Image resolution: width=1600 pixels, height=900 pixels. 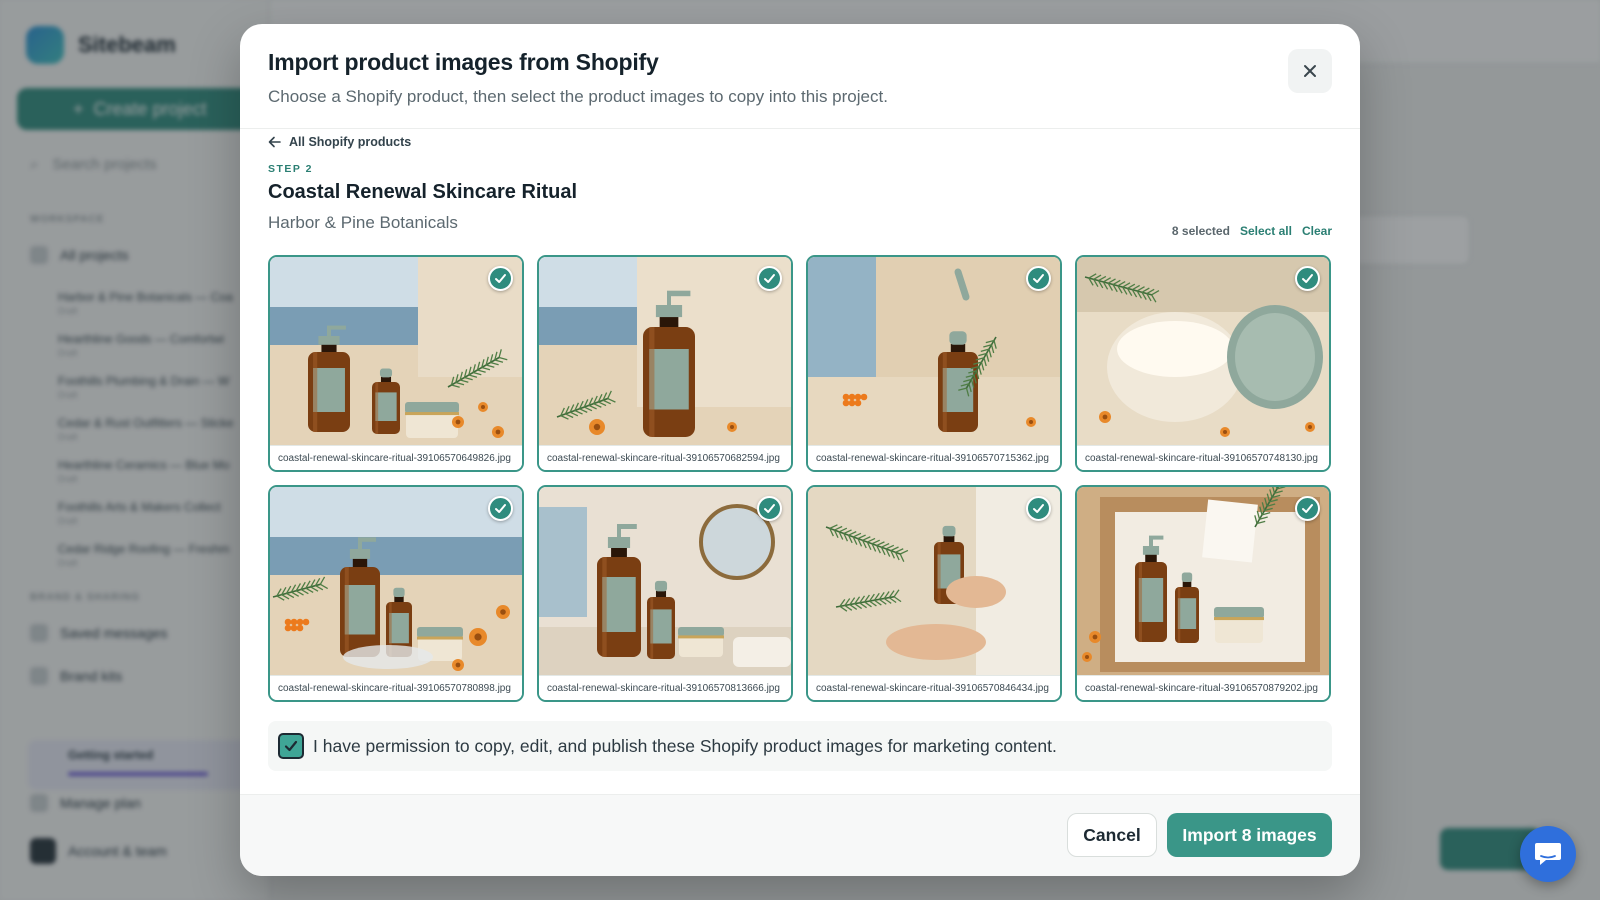 I want to click on selection-toolbar: 8 selected Select all Clear, so click(x=1252, y=231).